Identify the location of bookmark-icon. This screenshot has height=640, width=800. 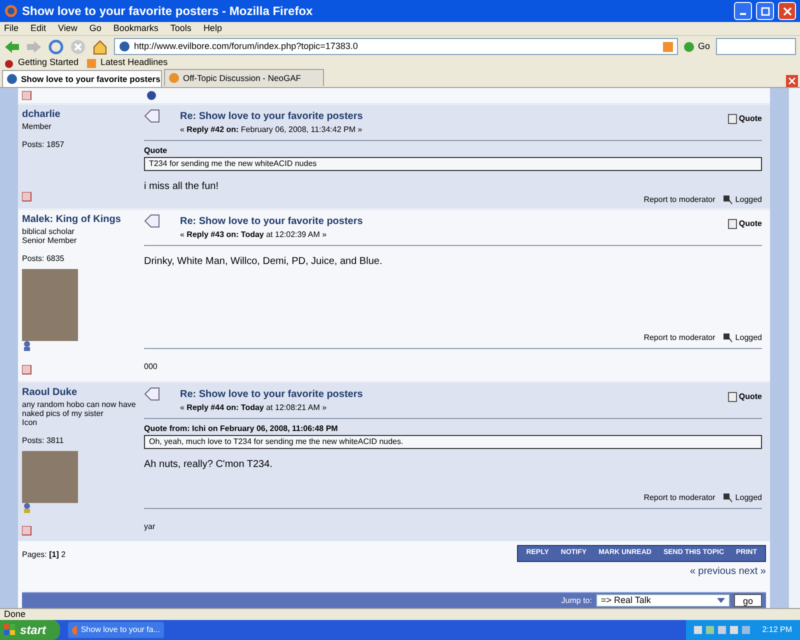
(9, 63).